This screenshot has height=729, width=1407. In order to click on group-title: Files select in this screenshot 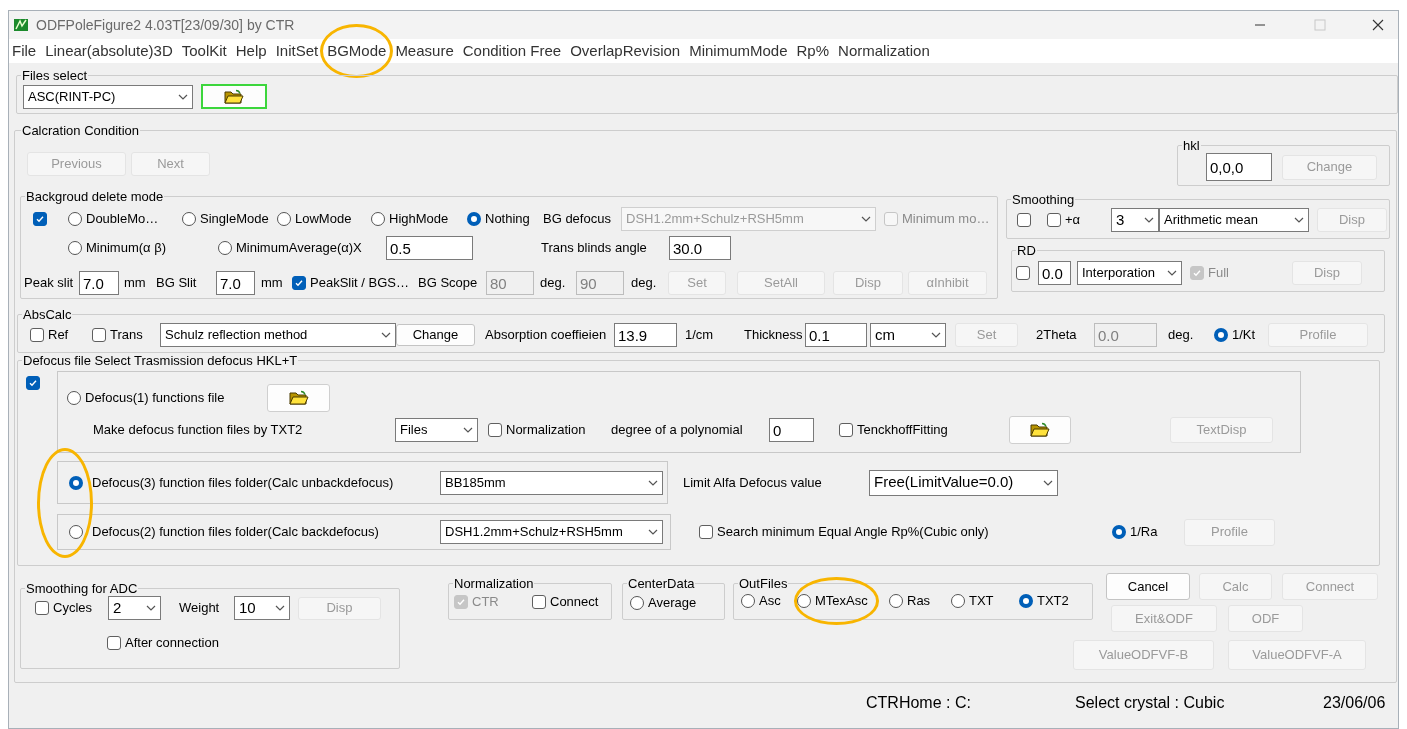, I will do `click(55, 75)`.